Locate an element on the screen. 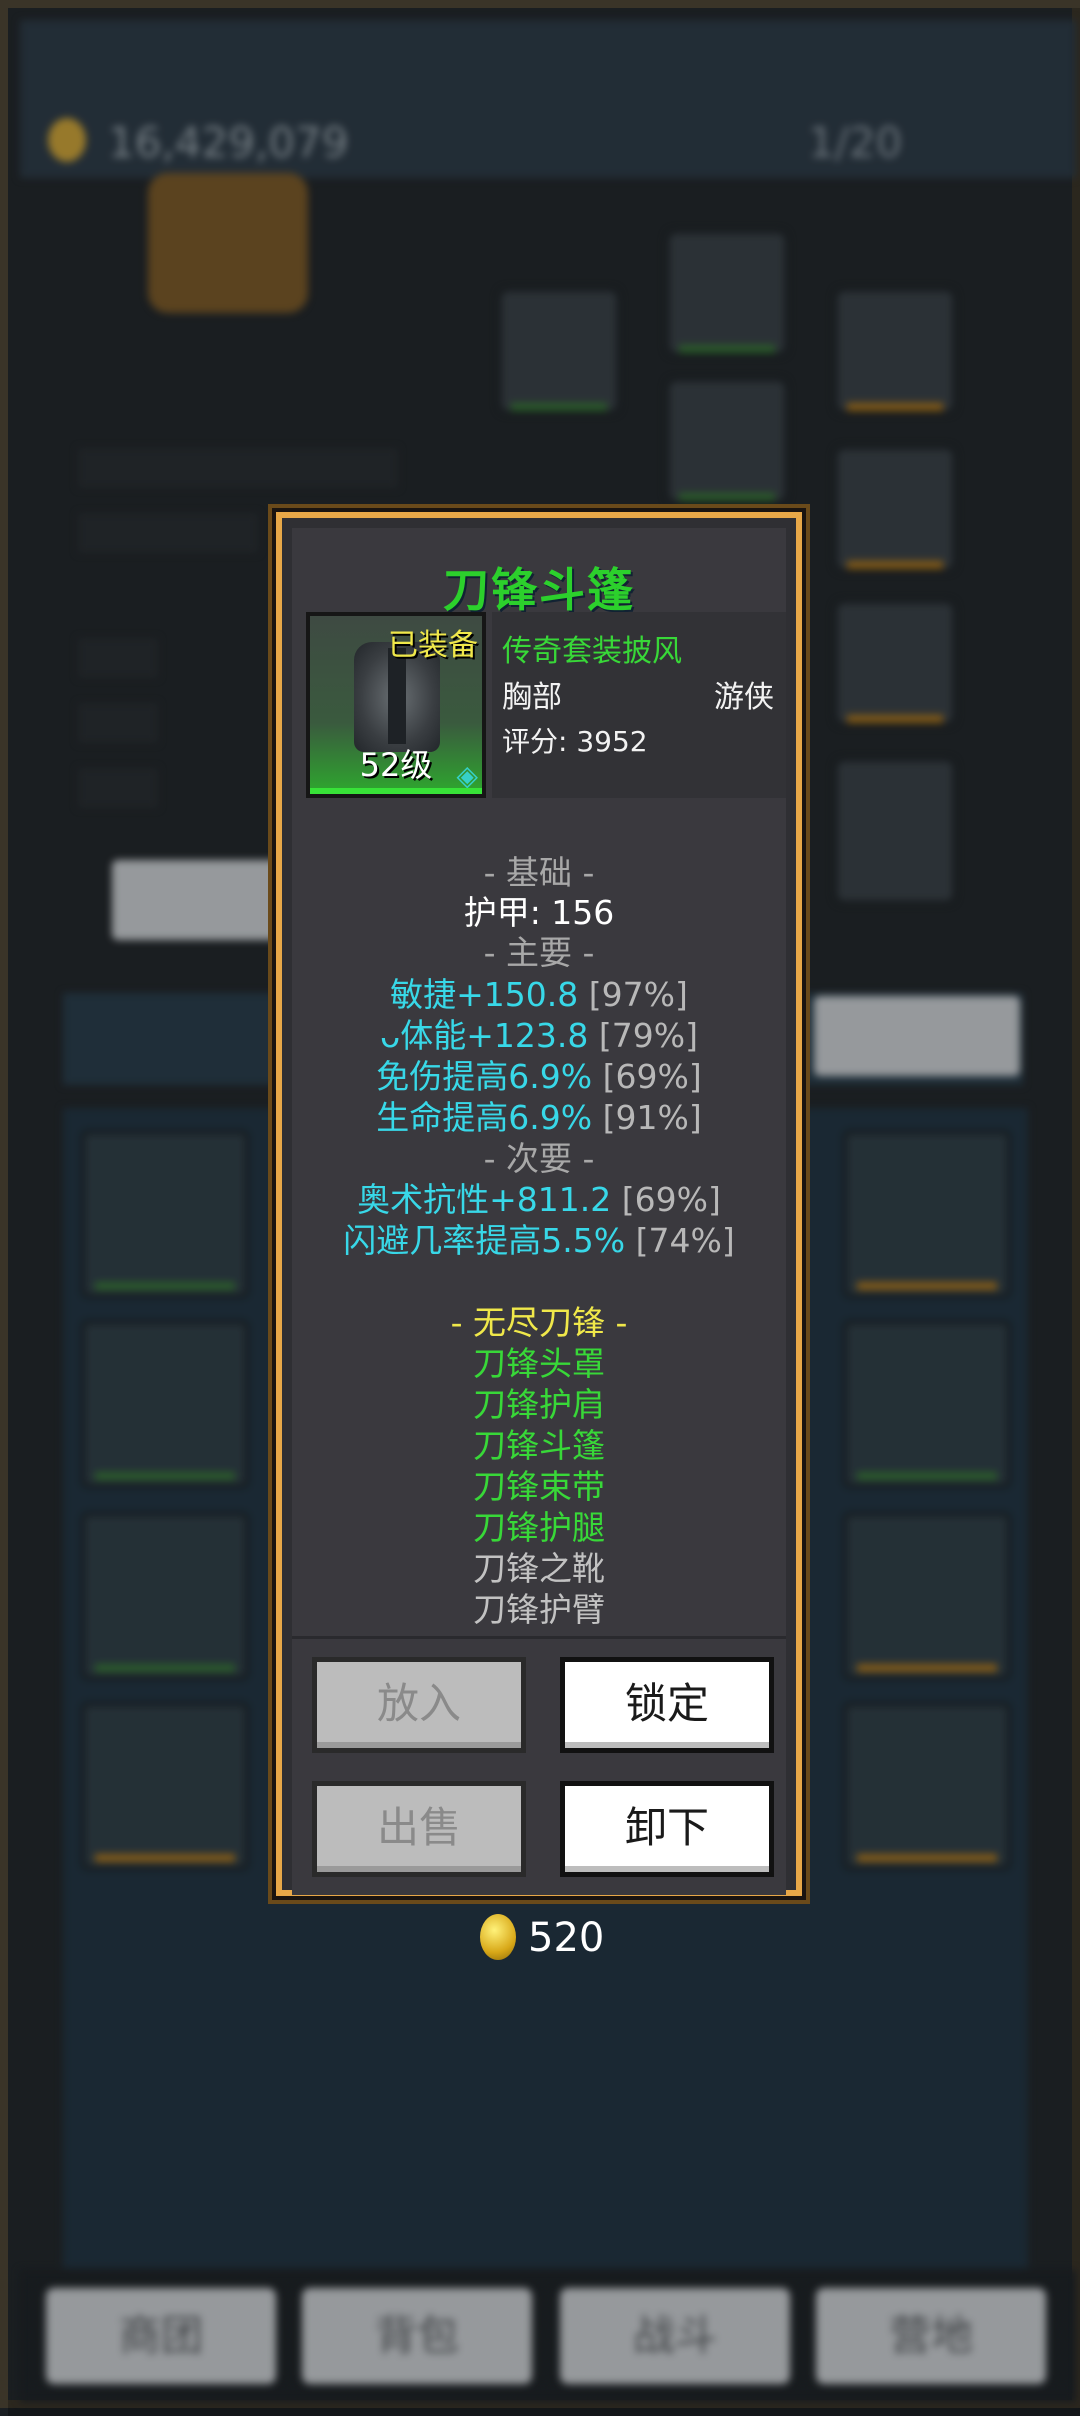 The image size is (1080, 2416). item-score: 评分: 3952 is located at coordinates (575, 740).